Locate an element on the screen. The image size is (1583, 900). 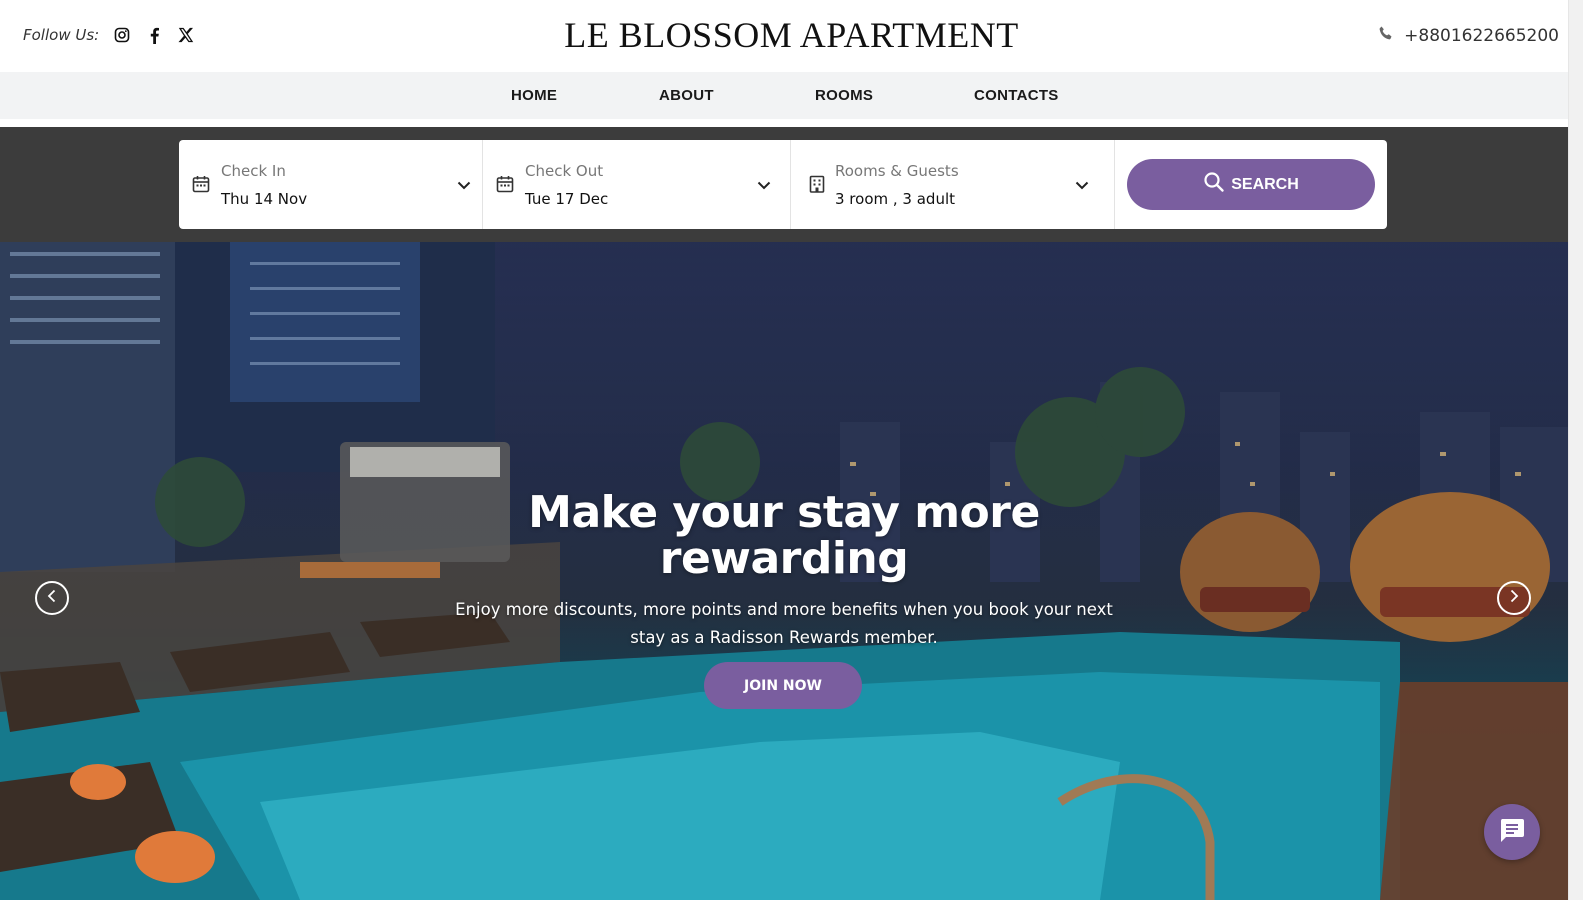
hero-title-line: Make your stay more is located at coordinates (784, 512).